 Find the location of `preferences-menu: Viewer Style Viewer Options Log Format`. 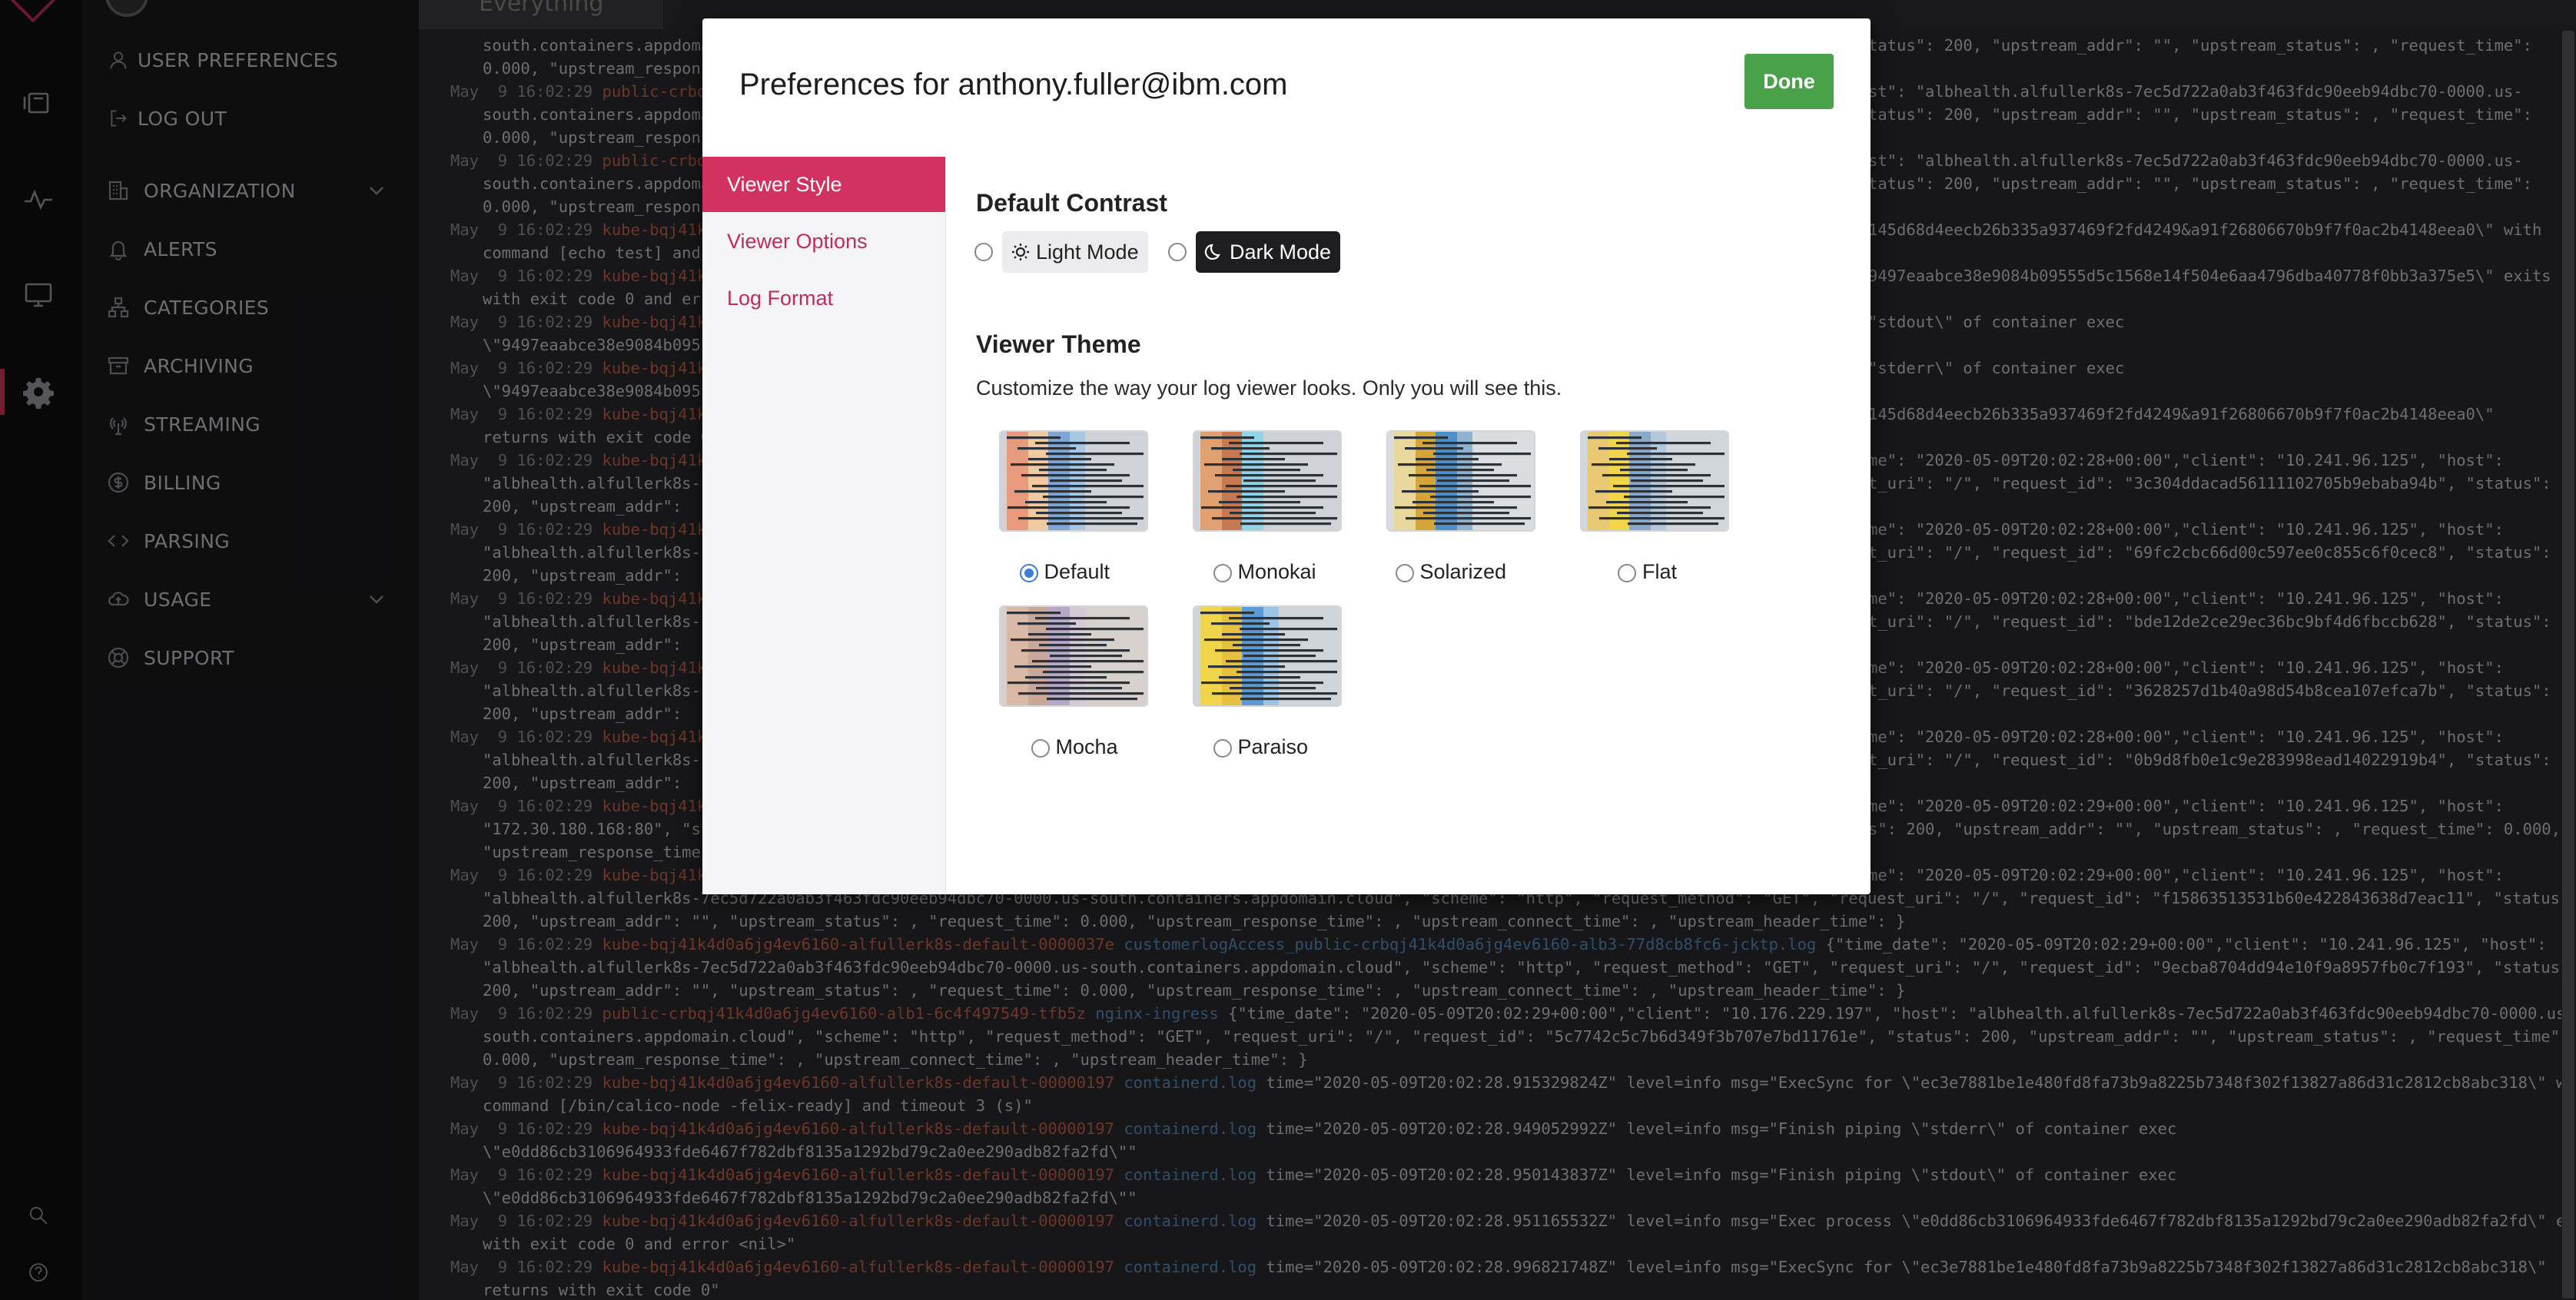

preferences-menu: Viewer Style Viewer Options Log Format is located at coordinates (824, 525).